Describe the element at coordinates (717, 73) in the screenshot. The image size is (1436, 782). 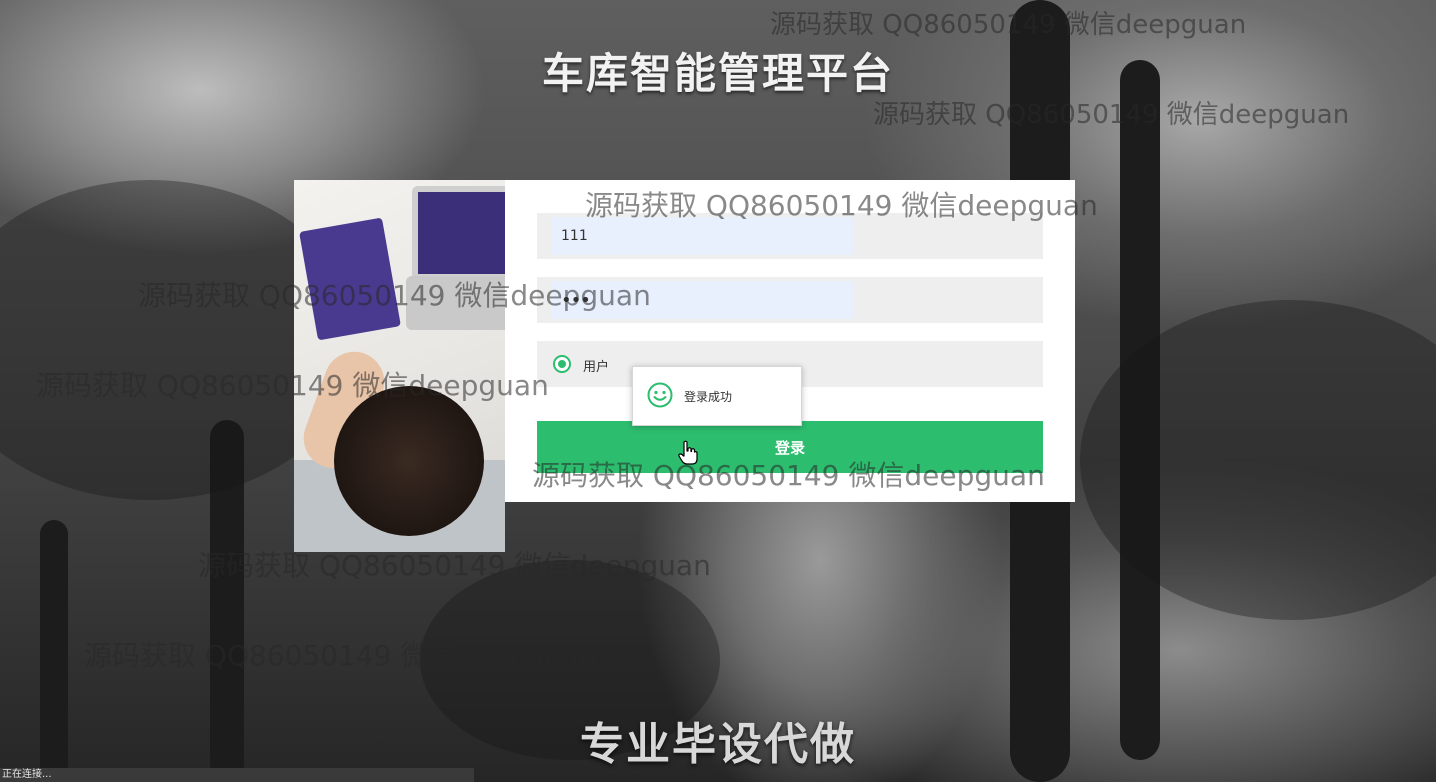
I see `page-title: 车库智能管理平台` at that location.